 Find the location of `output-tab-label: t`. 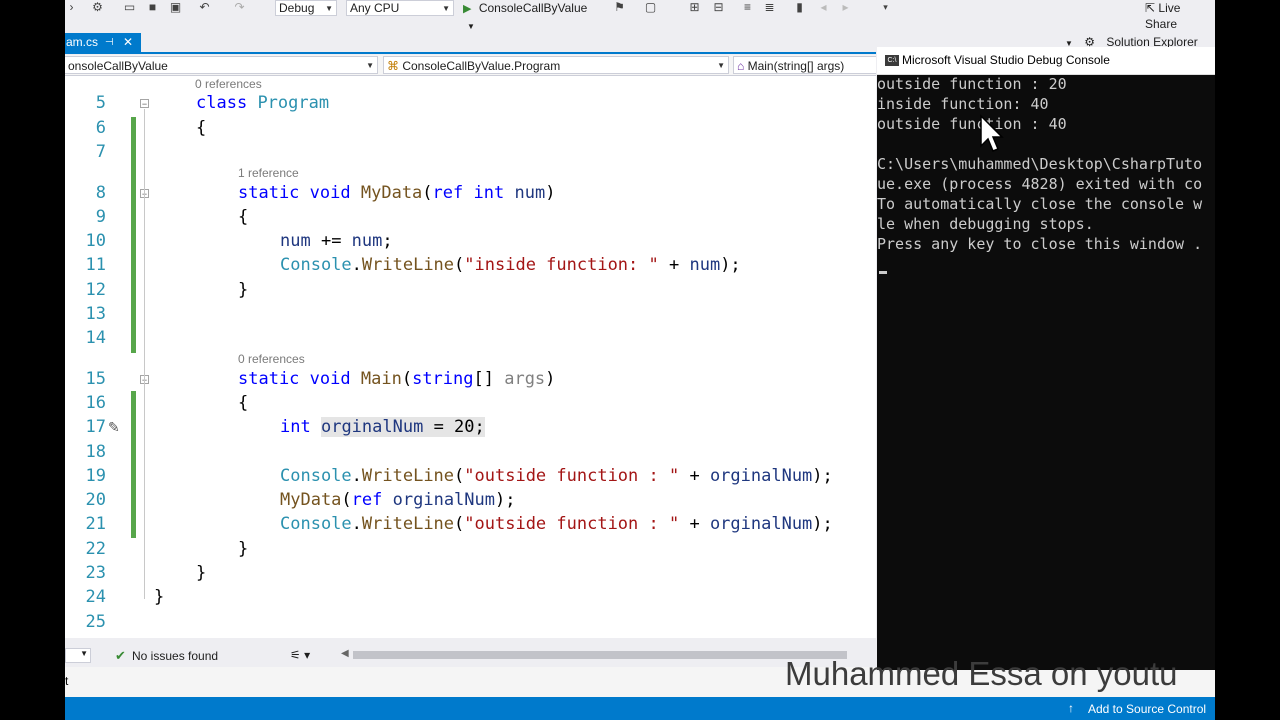

output-tab-label: t is located at coordinates (66, 681).